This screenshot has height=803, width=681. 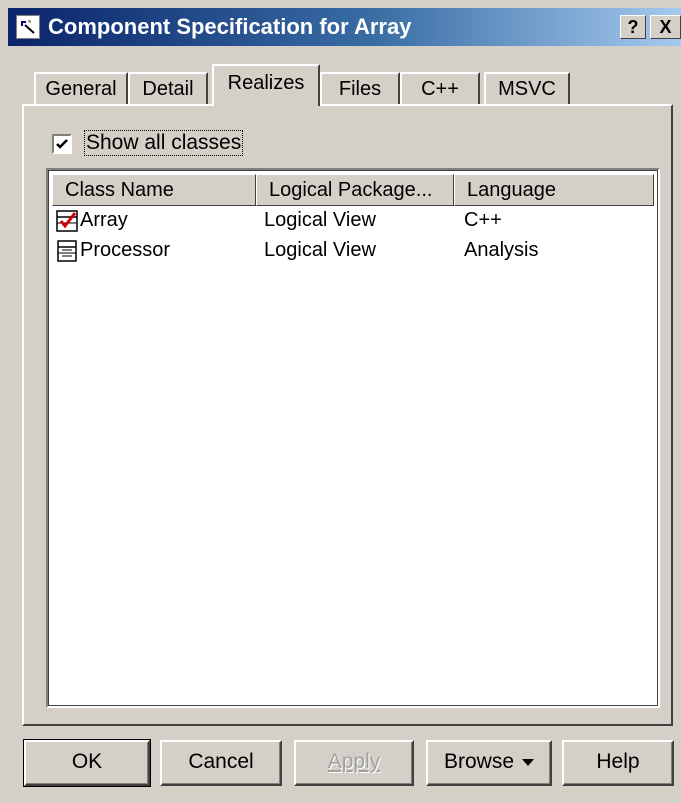 I want to click on cancel-button: Cancel, so click(x=221, y=763).